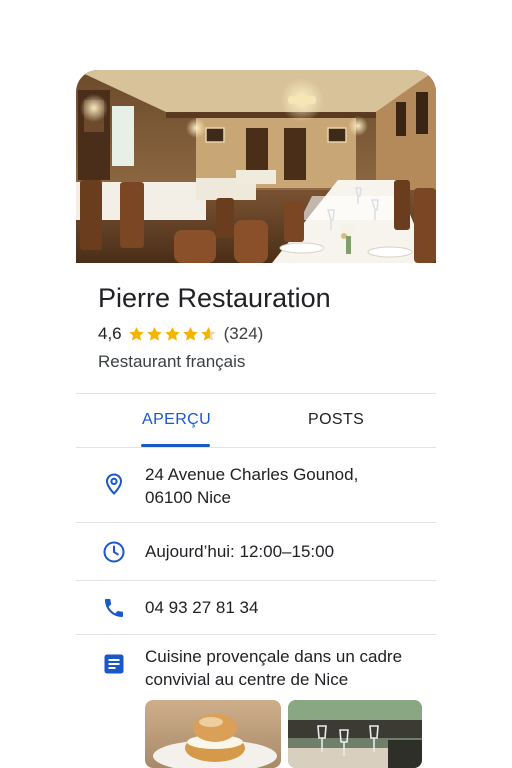 Image resolution: width=512 pixels, height=768 pixels. What do you see at coordinates (252, 474) in the screenshot?
I see `address-line-1: 24 Avenue Charles Gounod,` at bounding box center [252, 474].